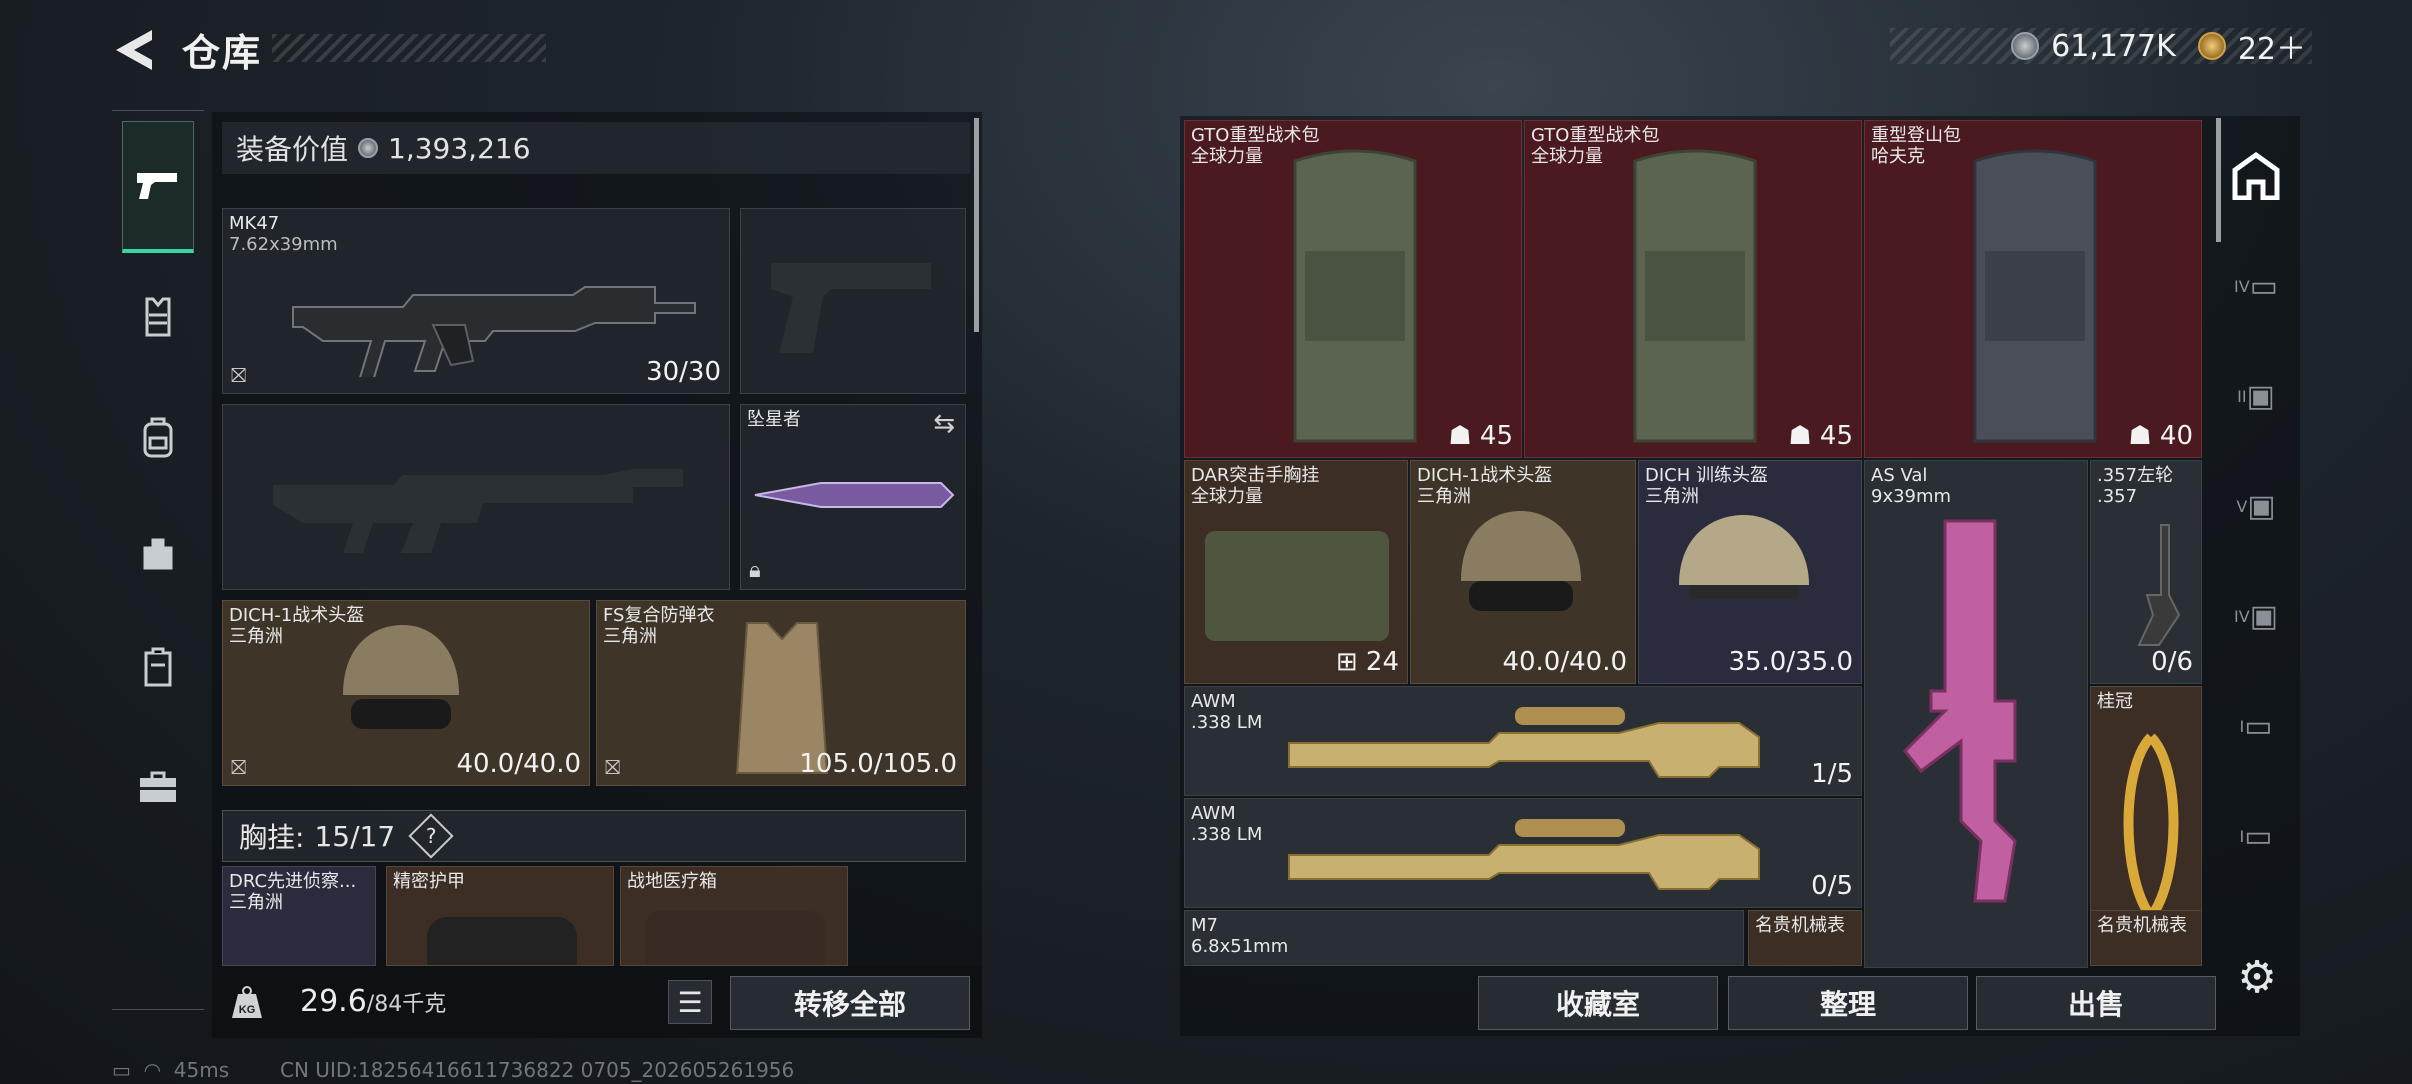 The width and height of the screenshot is (2412, 1084). What do you see at coordinates (1296, 572) in the screenshot?
I see `storage-item: DAR突击手胸挂 全球力量 ⊞ 24` at bounding box center [1296, 572].